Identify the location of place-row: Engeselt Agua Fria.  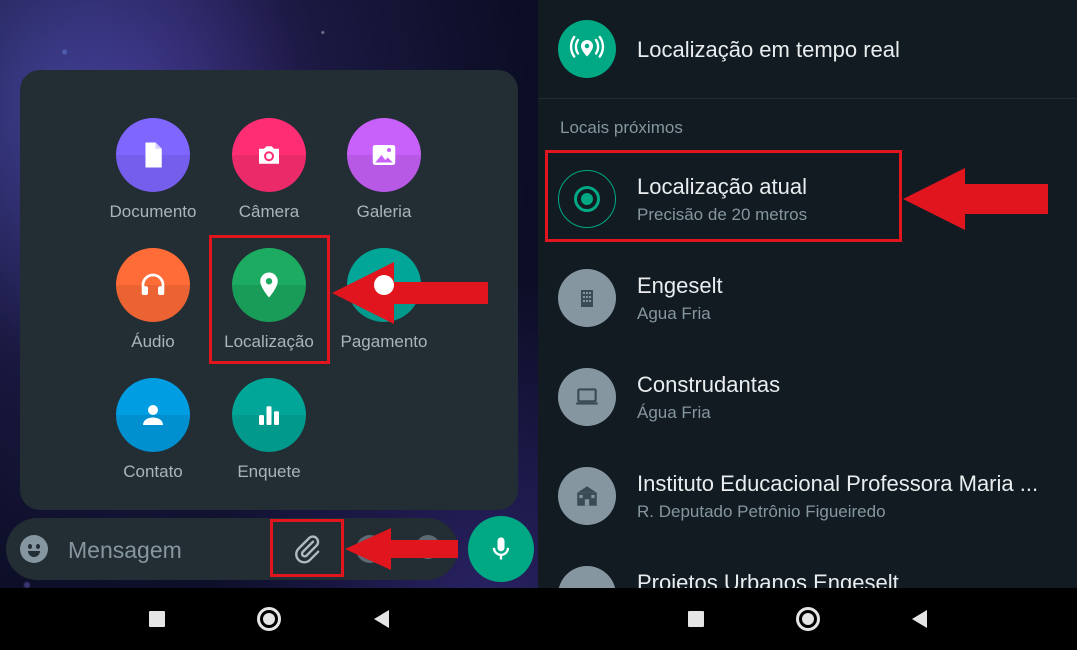
(807, 298).